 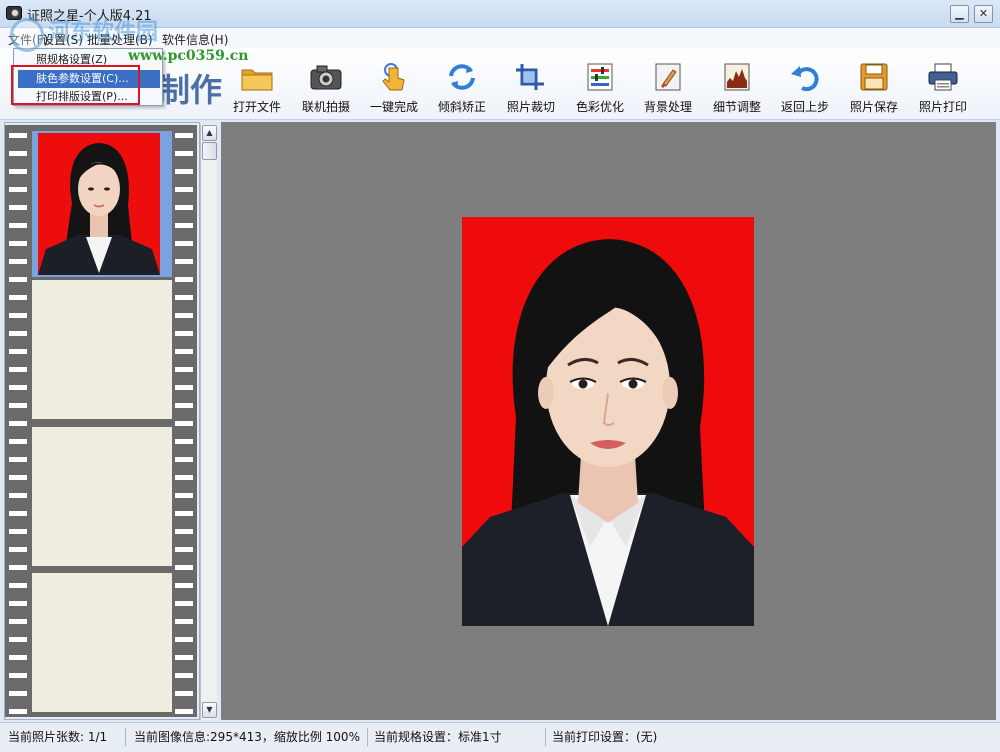 I want to click on print-photo-label: 照片打印, so click(x=942, y=107).